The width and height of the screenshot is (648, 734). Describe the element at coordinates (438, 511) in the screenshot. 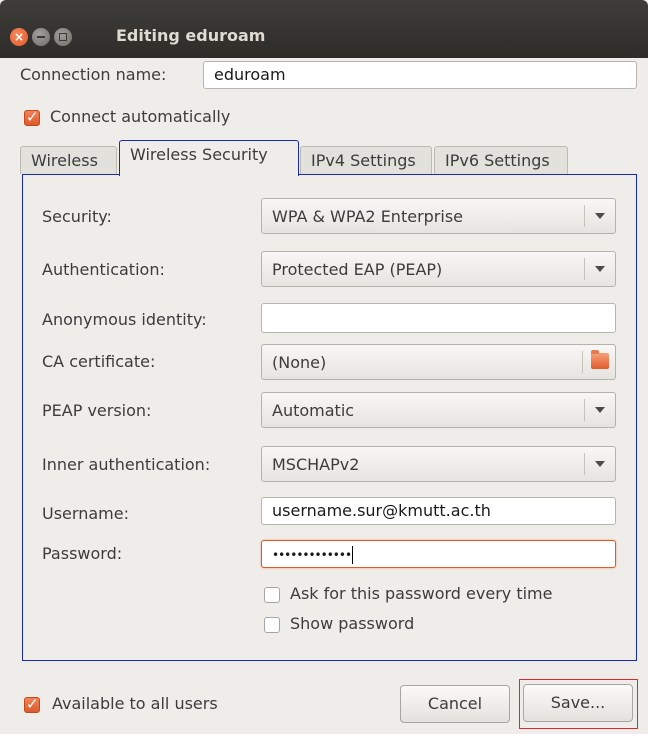

I see `username-input: username.sur@kmutt.ac.th` at that location.